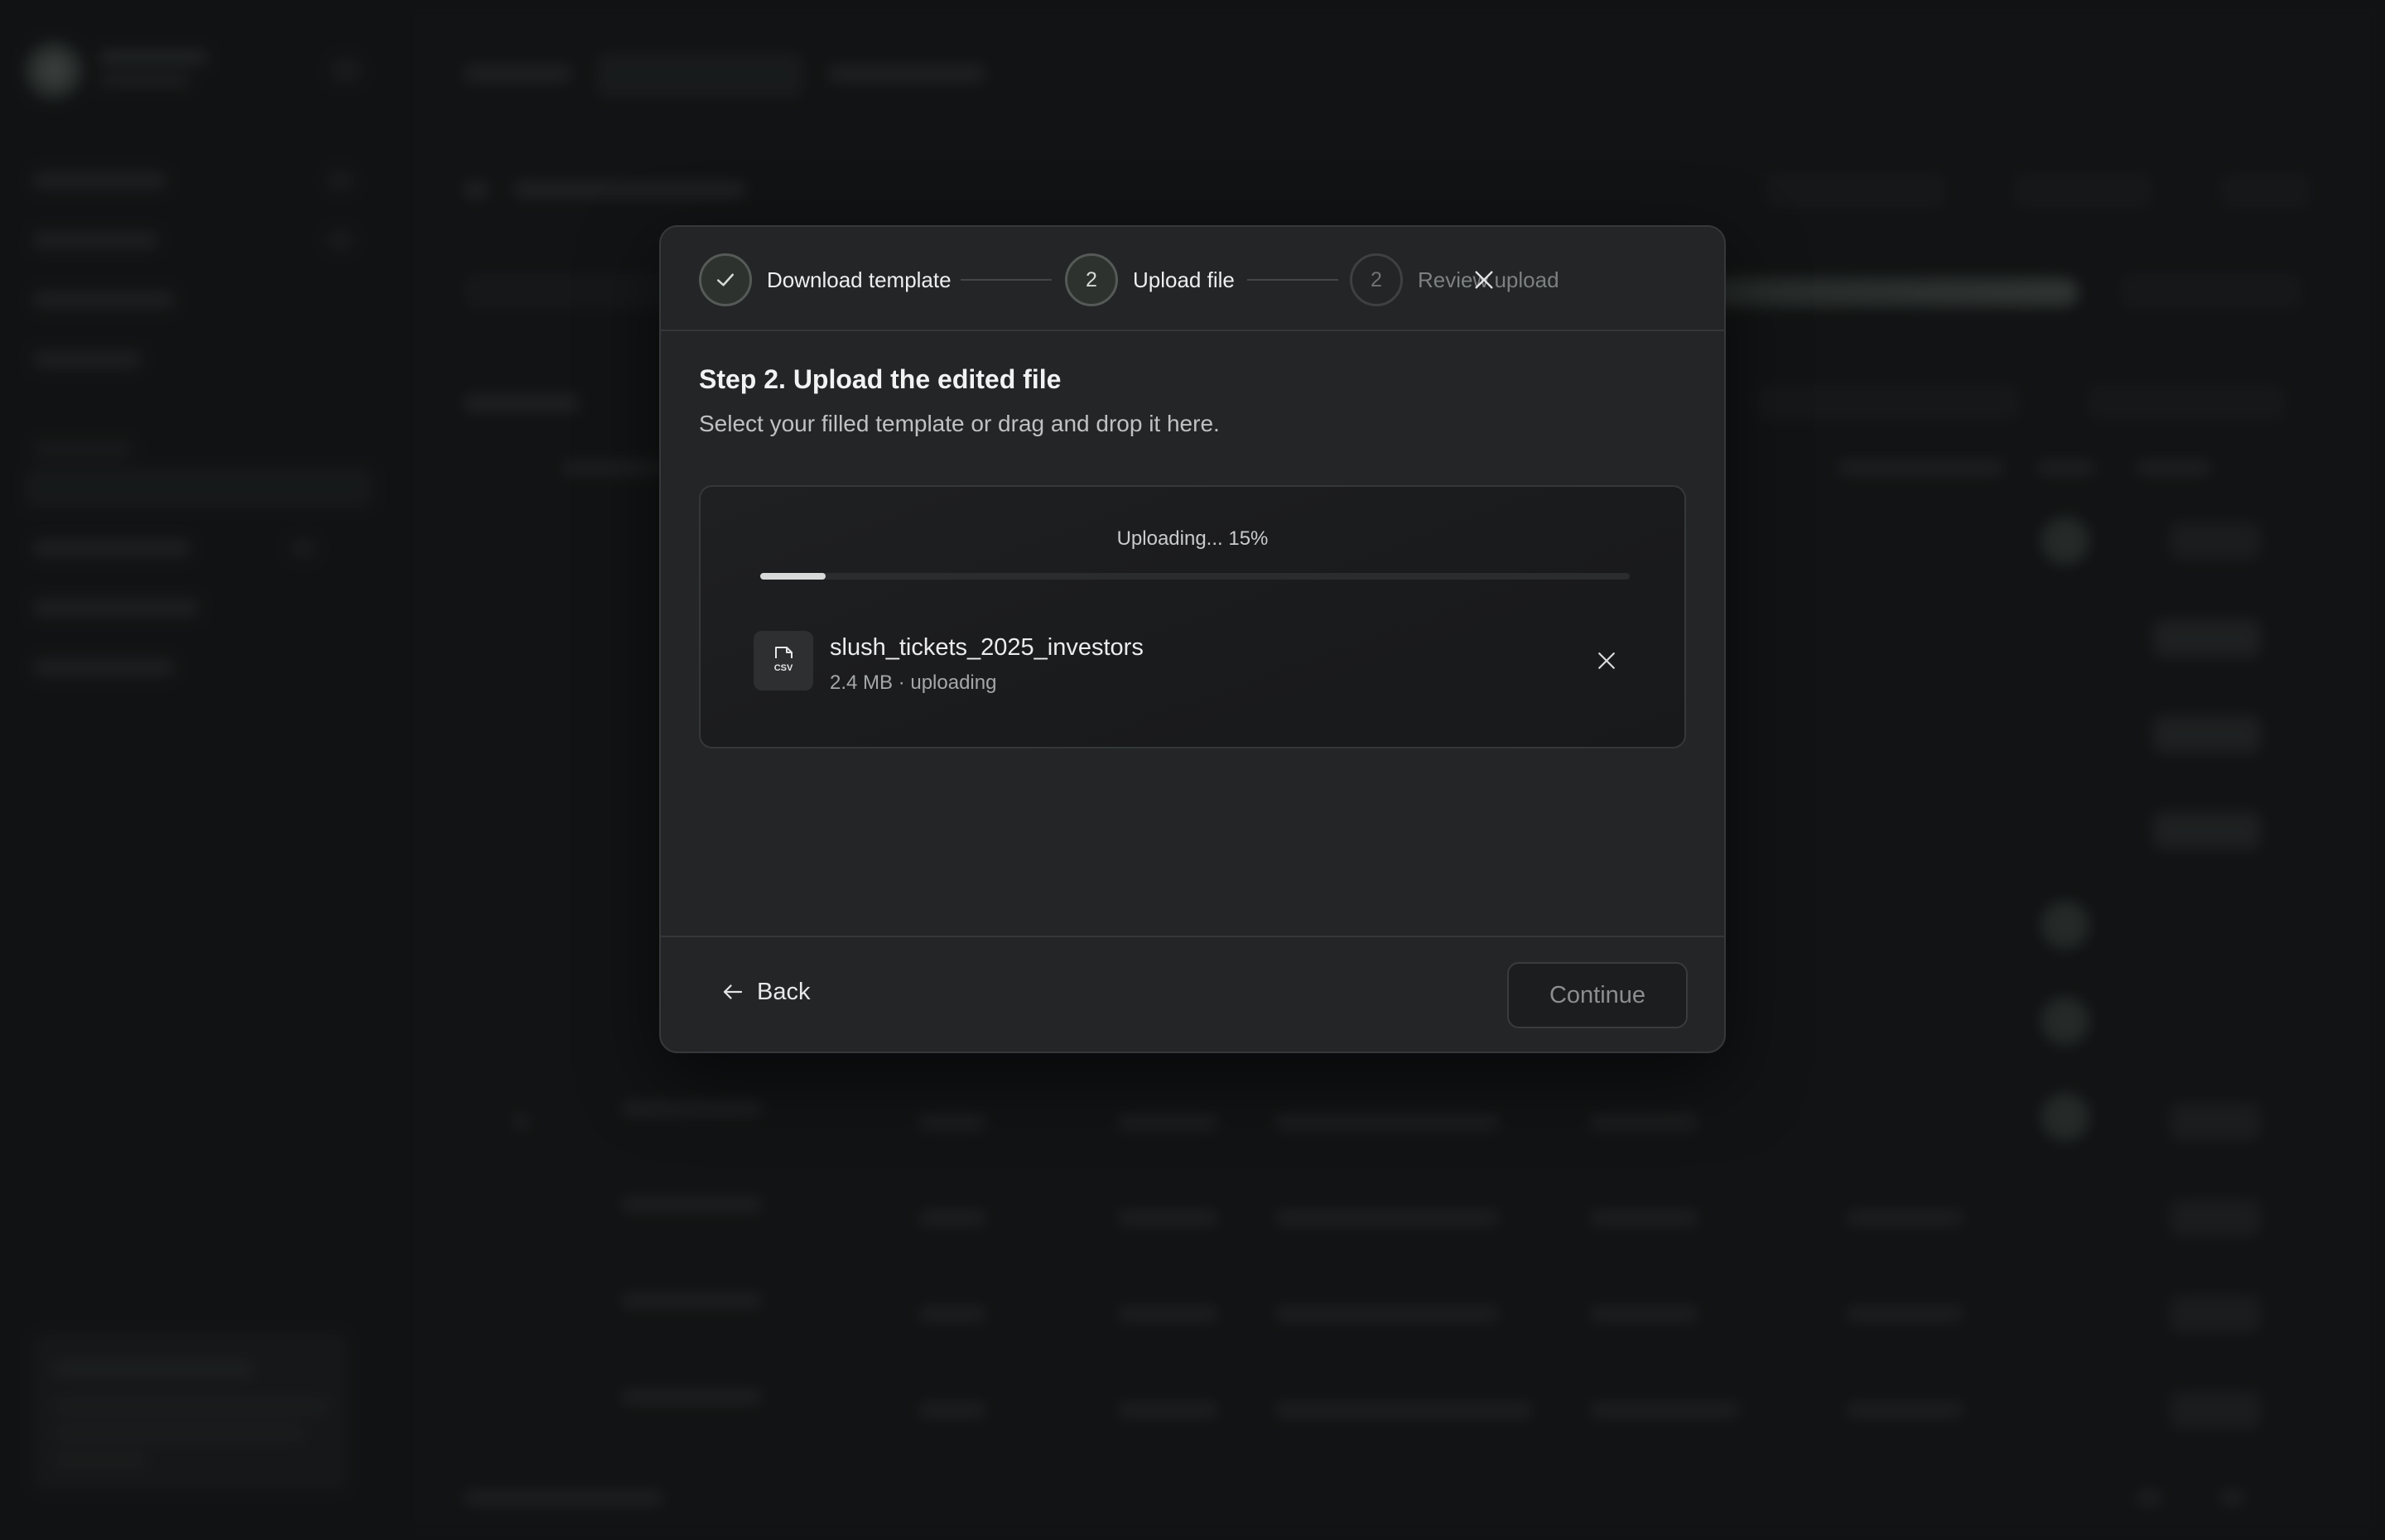 This screenshot has height=1540, width=2385. Describe the element at coordinates (1184, 280) in the screenshot. I see `step-2-label: Upload file` at that location.